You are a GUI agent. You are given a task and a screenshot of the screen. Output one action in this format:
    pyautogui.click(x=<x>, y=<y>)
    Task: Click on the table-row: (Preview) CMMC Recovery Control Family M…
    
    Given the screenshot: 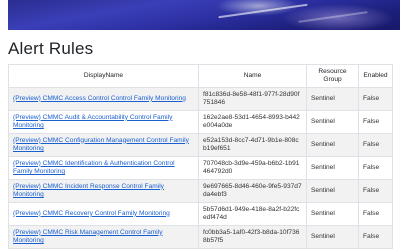 What is the action you would take?
    pyautogui.click(x=200, y=214)
    